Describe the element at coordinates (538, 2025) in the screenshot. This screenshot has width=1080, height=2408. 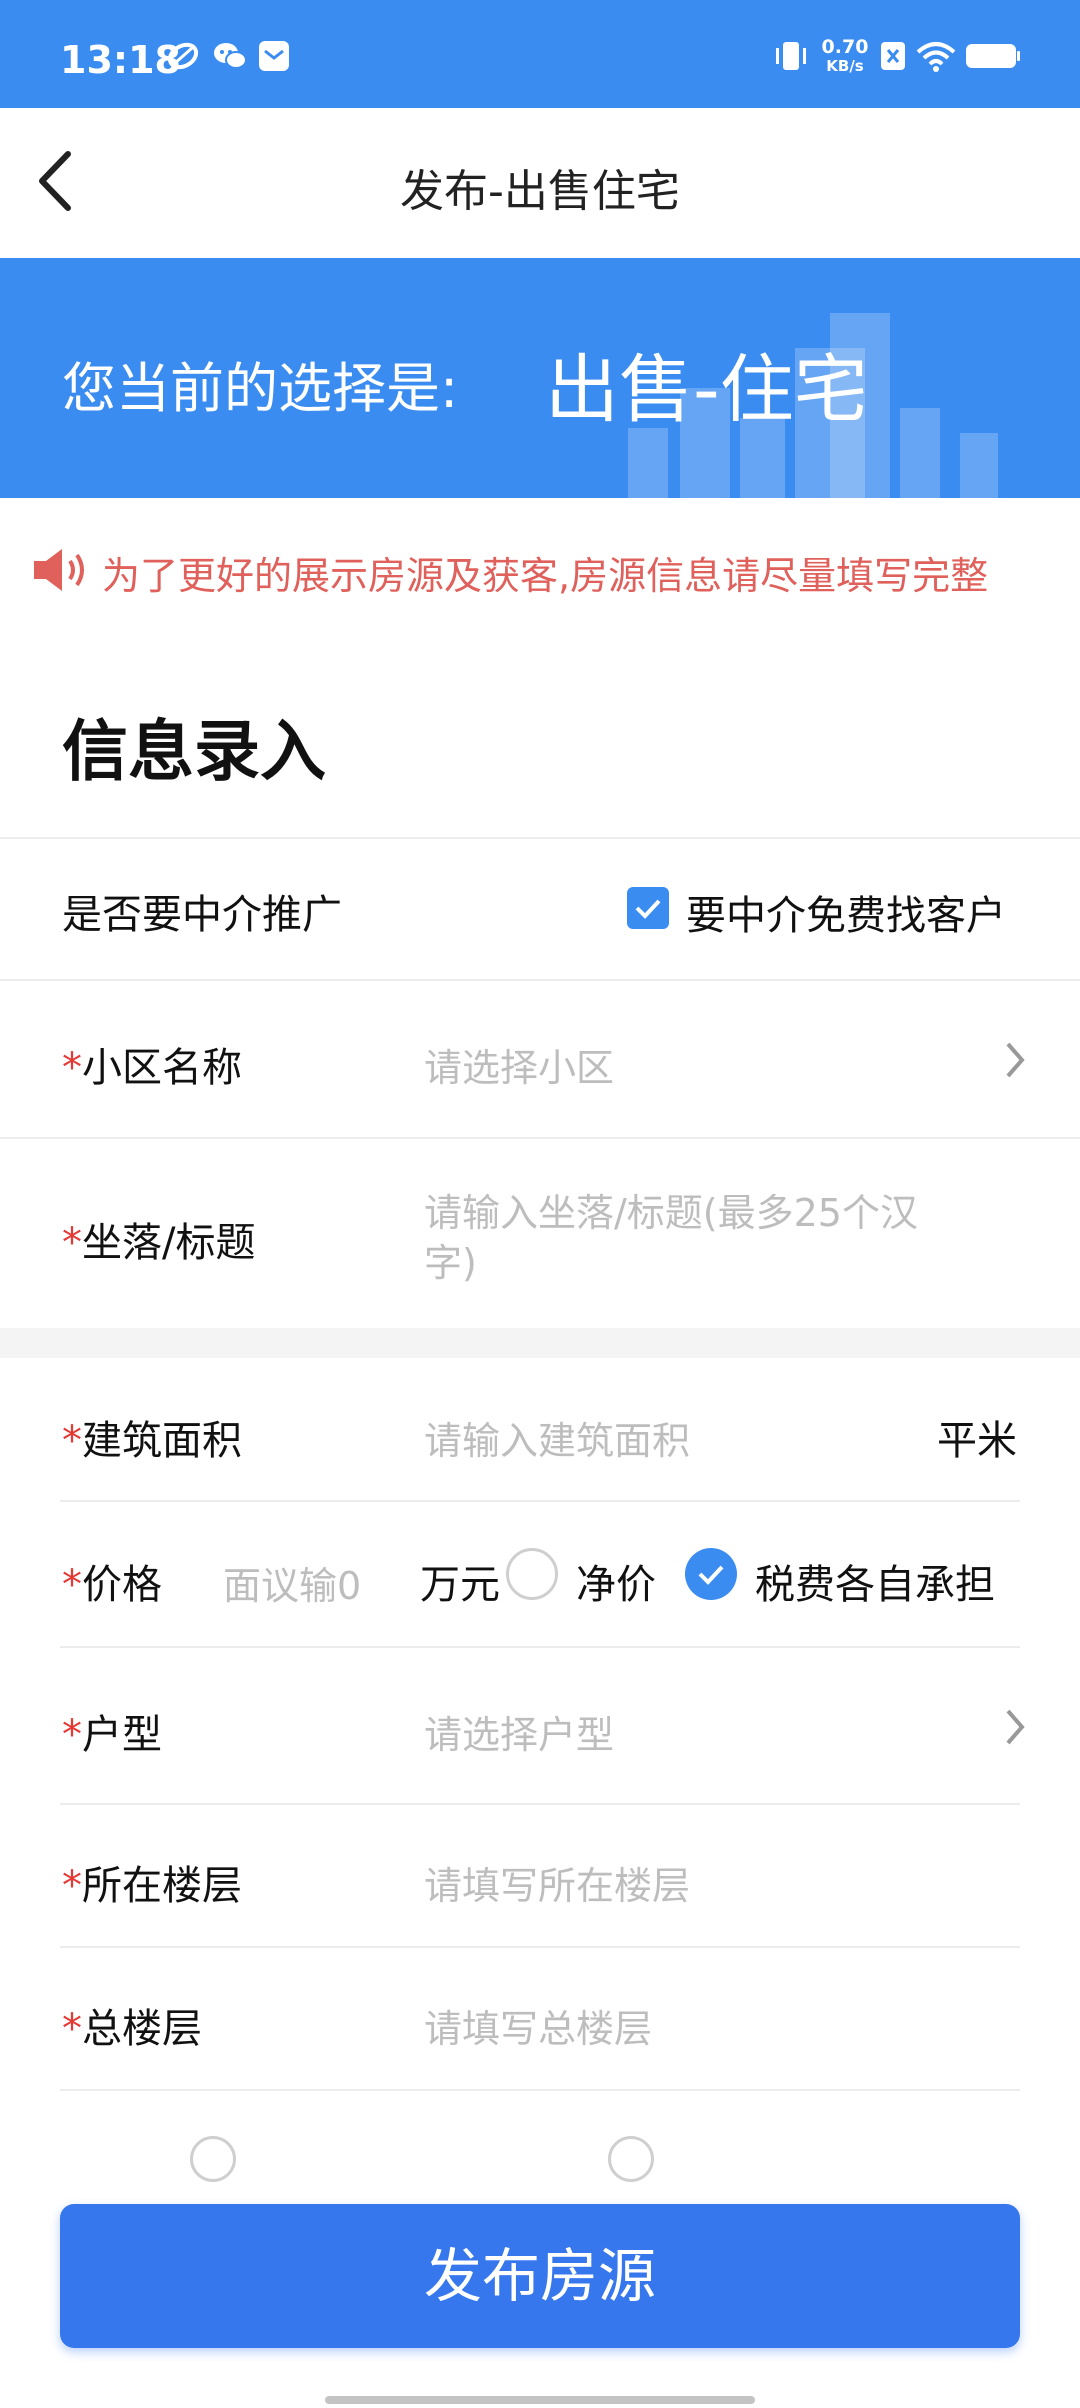
I see `total-floors-input: 请填写总楼层` at that location.